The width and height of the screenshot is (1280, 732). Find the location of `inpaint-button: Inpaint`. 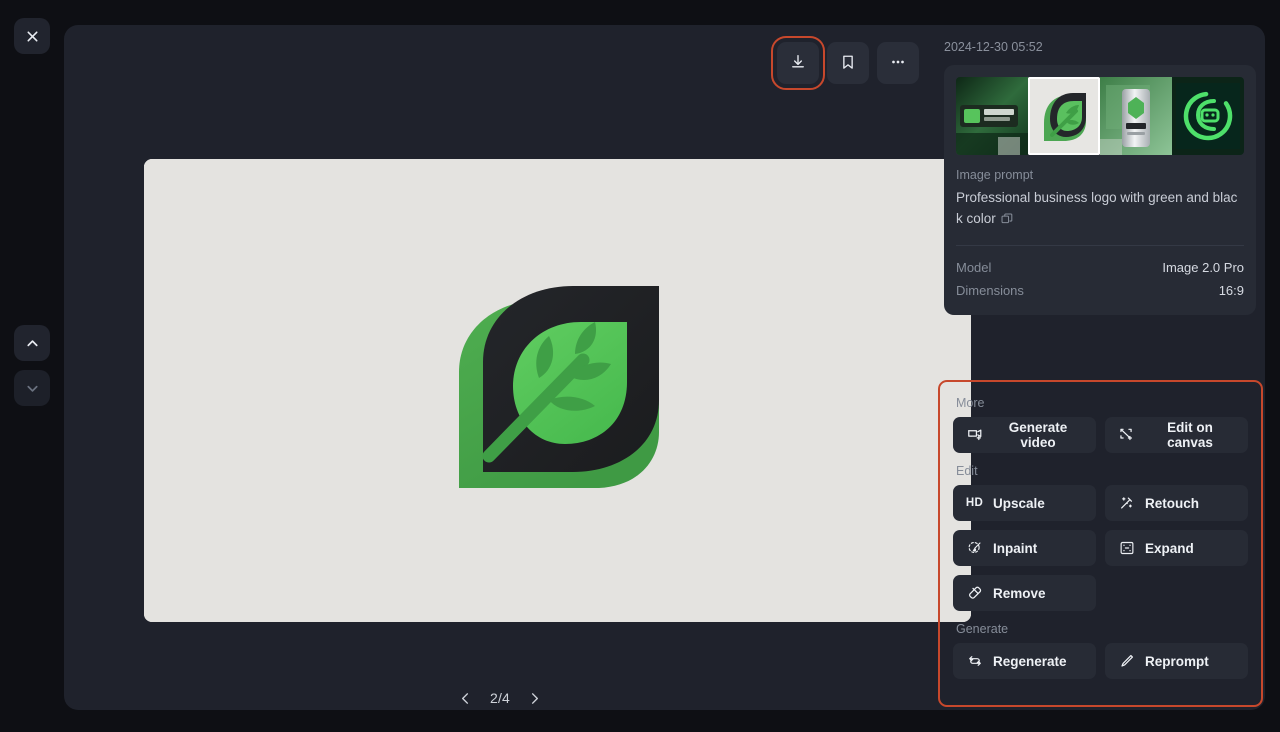

inpaint-button: Inpaint is located at coordinates (1024, 548).